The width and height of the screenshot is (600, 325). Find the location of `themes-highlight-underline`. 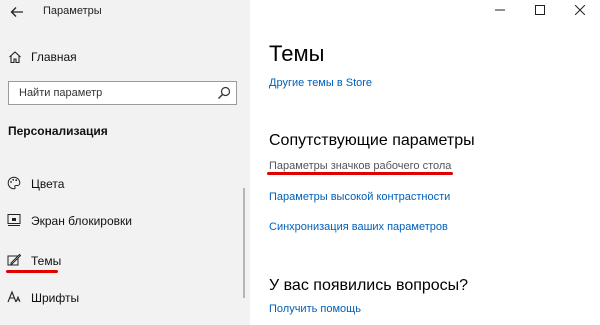

themes-highlight-underline is located at coordinates (32, 271).